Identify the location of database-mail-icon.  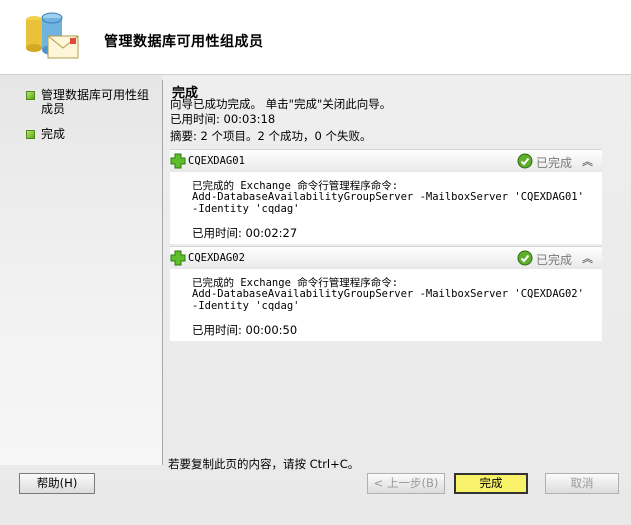
(52, 35).